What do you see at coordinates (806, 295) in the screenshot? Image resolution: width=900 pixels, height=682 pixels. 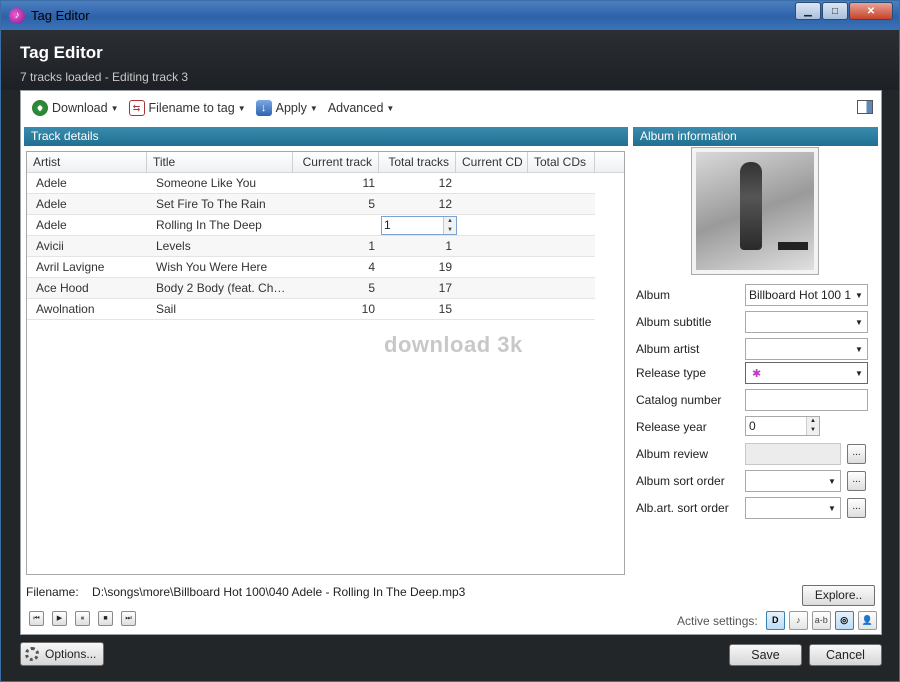 I see `album-combobox: Billboard Hot 100 1 ▼` at bounding box center [806, 295].